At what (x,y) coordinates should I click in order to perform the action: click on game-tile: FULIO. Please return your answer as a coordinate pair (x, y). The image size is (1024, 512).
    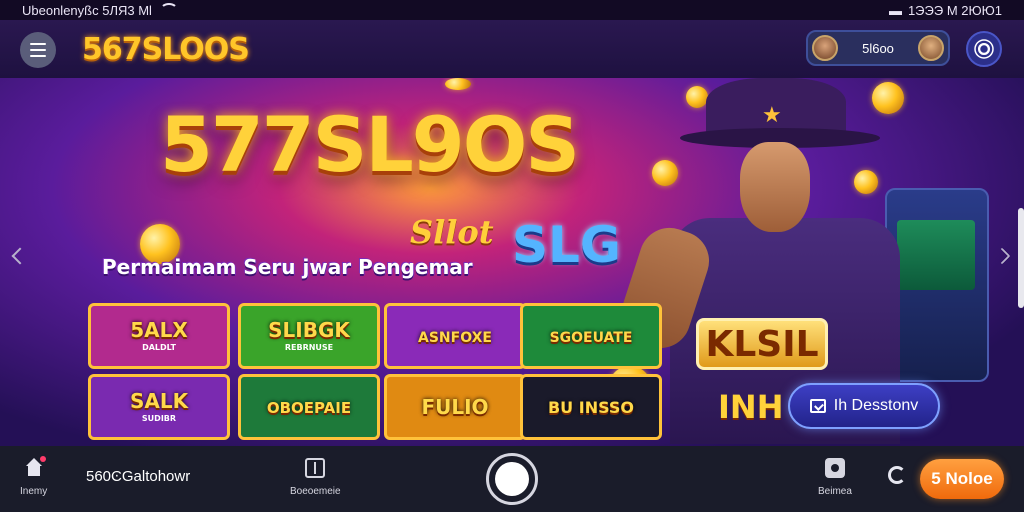
    Looking at the image, I should click on (455, 407).